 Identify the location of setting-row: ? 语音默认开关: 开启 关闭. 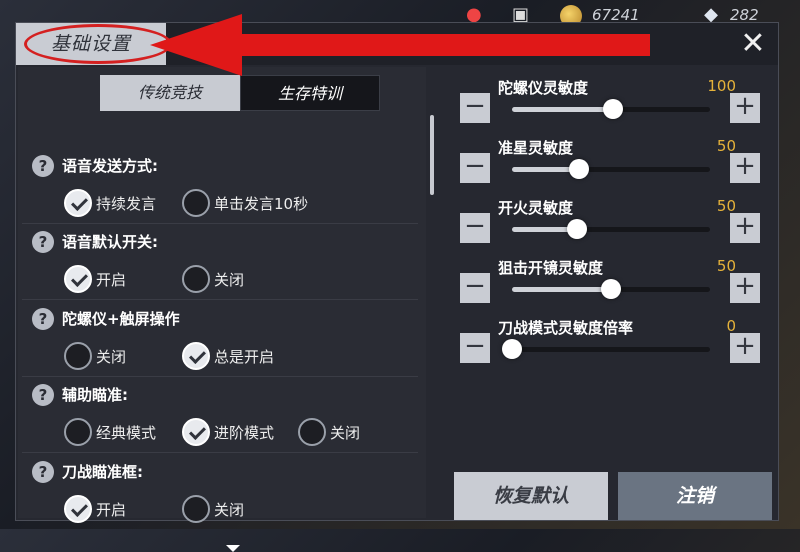
(222, 264).